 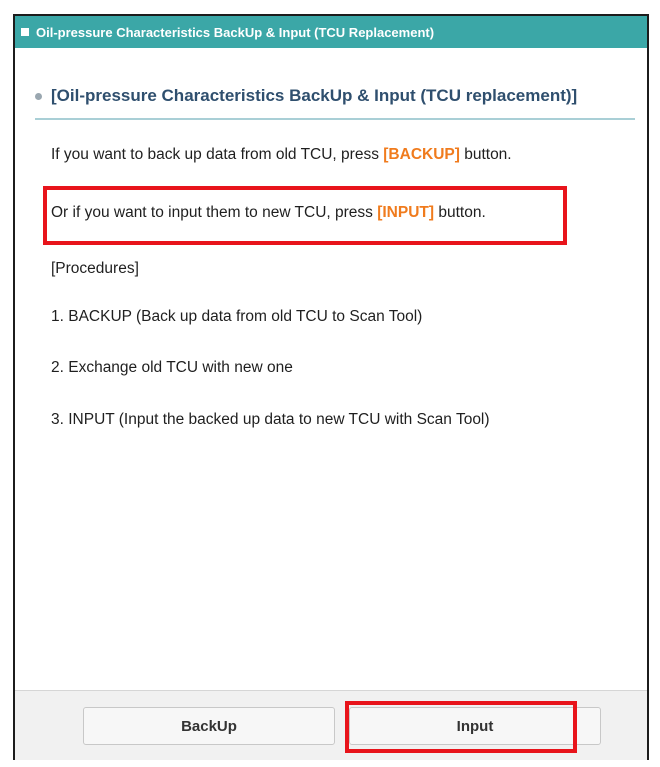 What do you see at coordinates (172, 367) in the screenshot?
I see `procedure-step-2: 2. Exchange old TCU with new one` at bounding box center [172, 367].